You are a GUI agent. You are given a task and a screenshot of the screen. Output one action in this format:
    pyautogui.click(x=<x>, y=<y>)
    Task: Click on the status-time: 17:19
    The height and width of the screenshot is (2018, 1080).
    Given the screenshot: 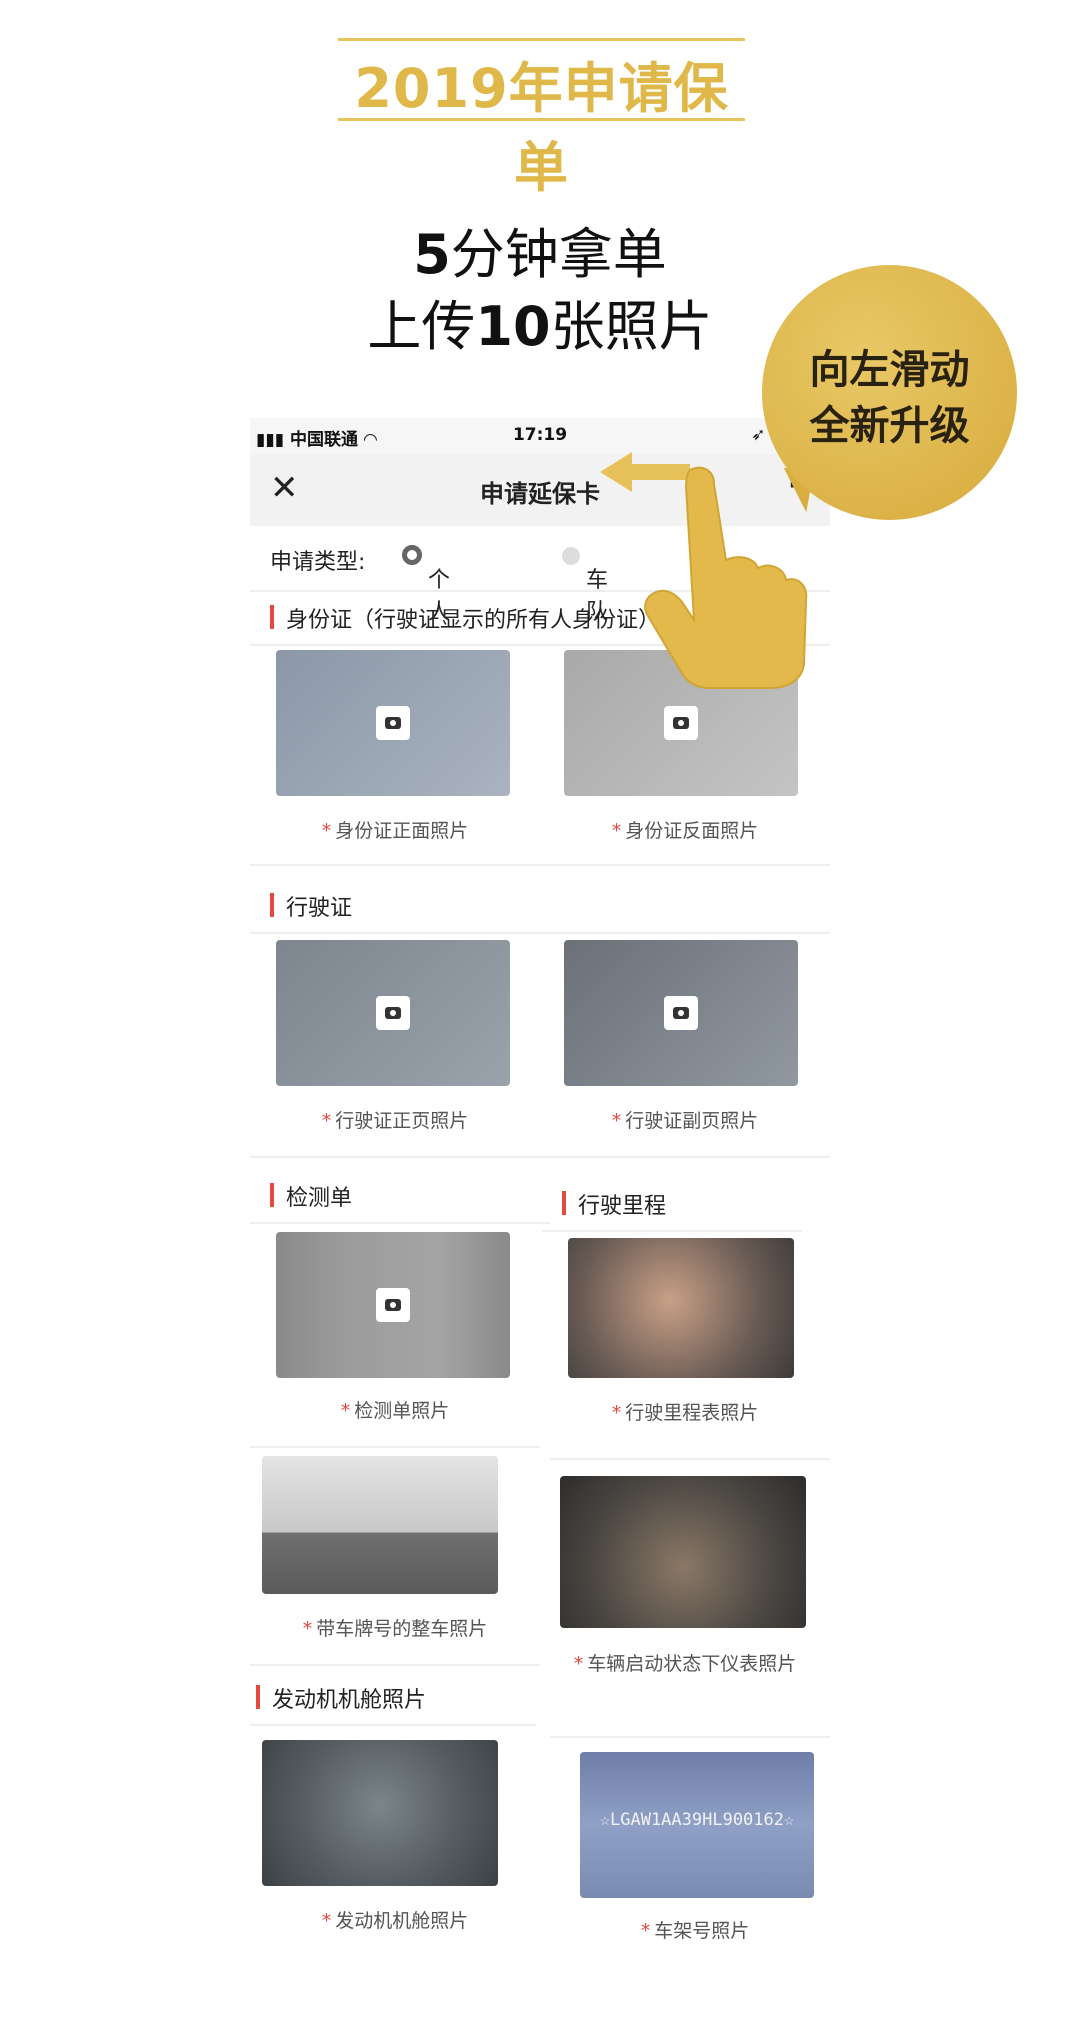 What is the action you would take?
    pyautogui.click(x=540, y=435)
    